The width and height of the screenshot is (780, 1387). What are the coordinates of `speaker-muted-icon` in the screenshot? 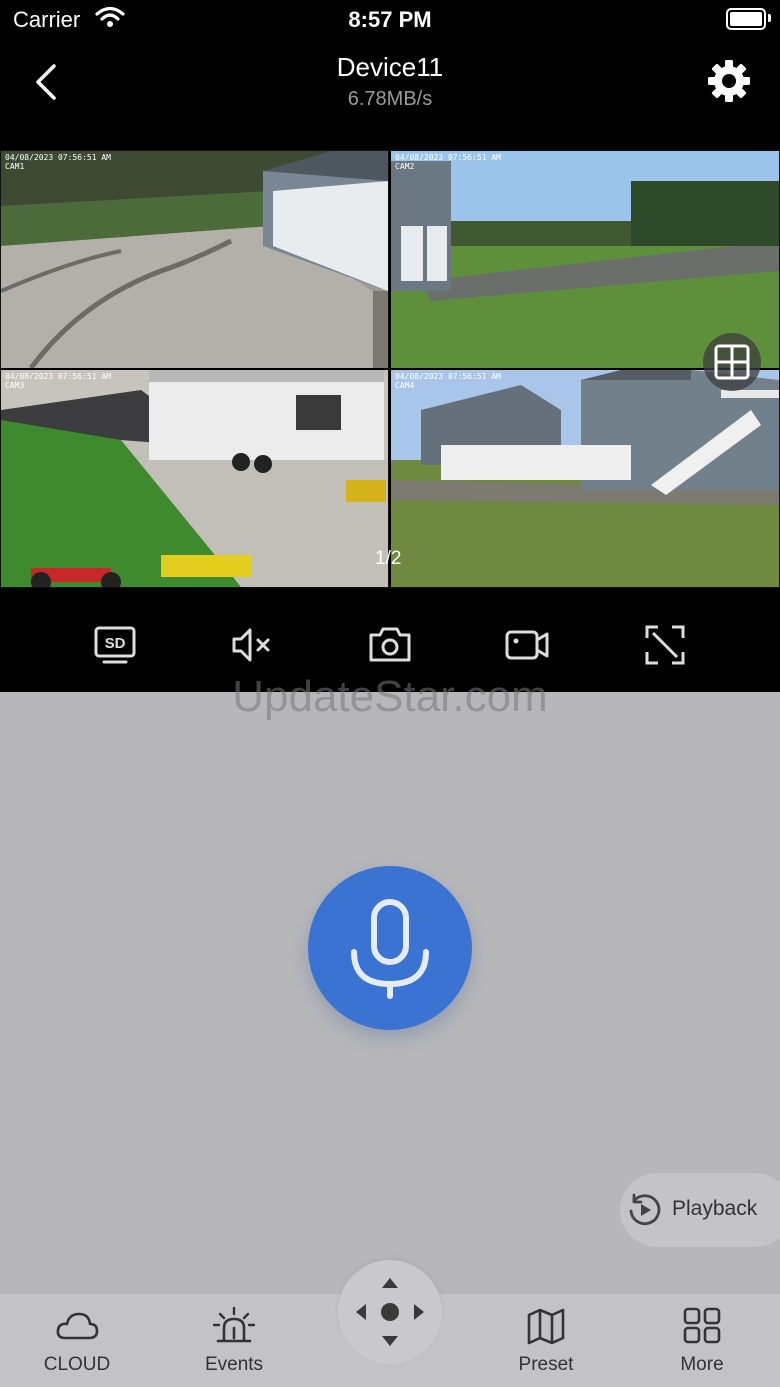 It's located at (251, 645).